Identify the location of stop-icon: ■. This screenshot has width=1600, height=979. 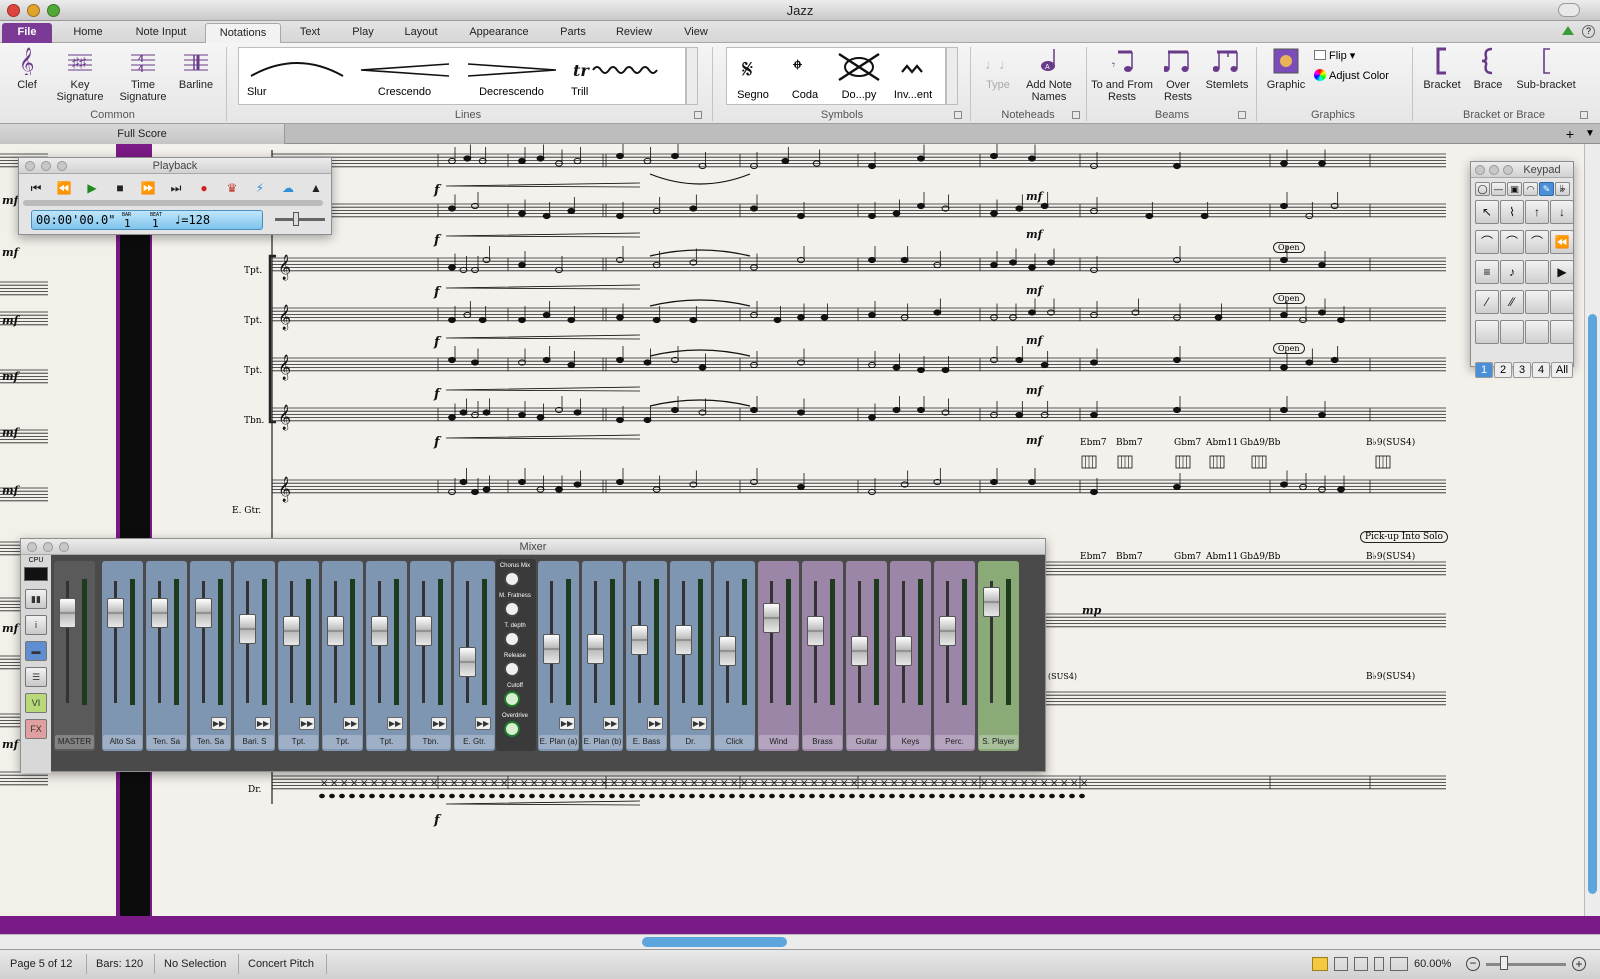
(120, 188).